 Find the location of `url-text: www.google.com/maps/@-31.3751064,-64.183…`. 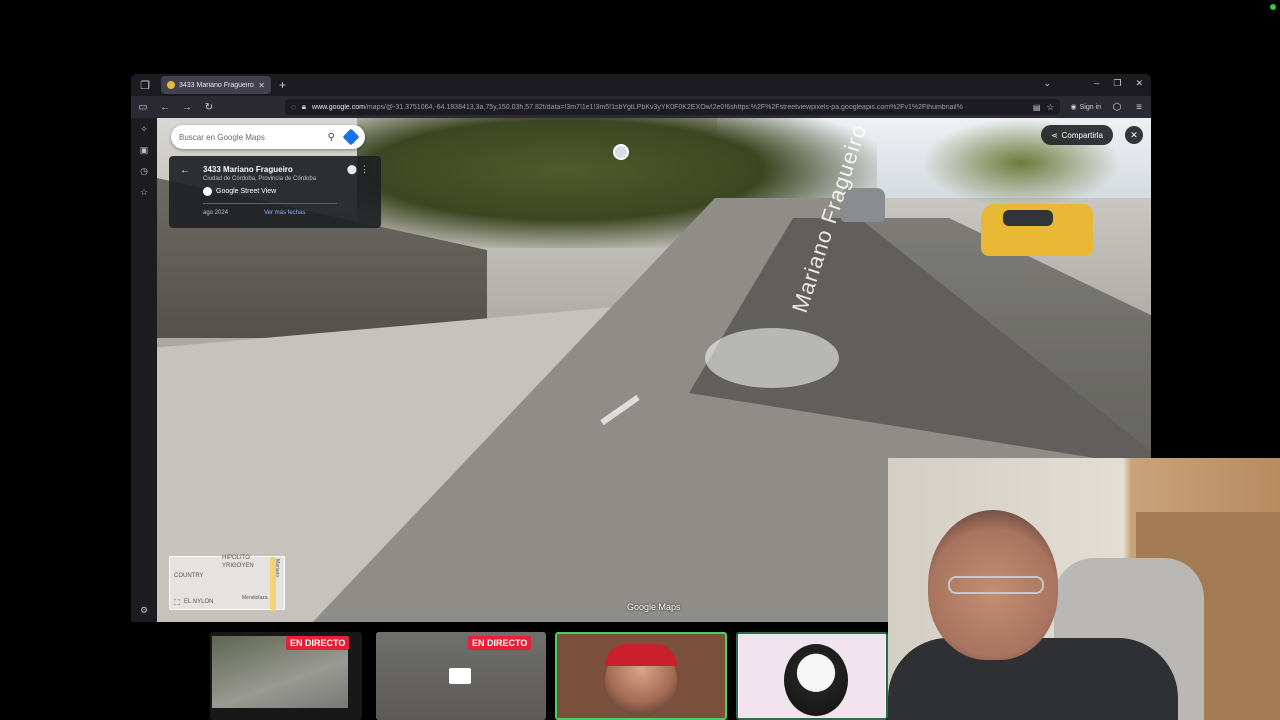

url-text: www.google.com/maps/@-31.3751064,-64.183… is located at coordinates (637, 107).